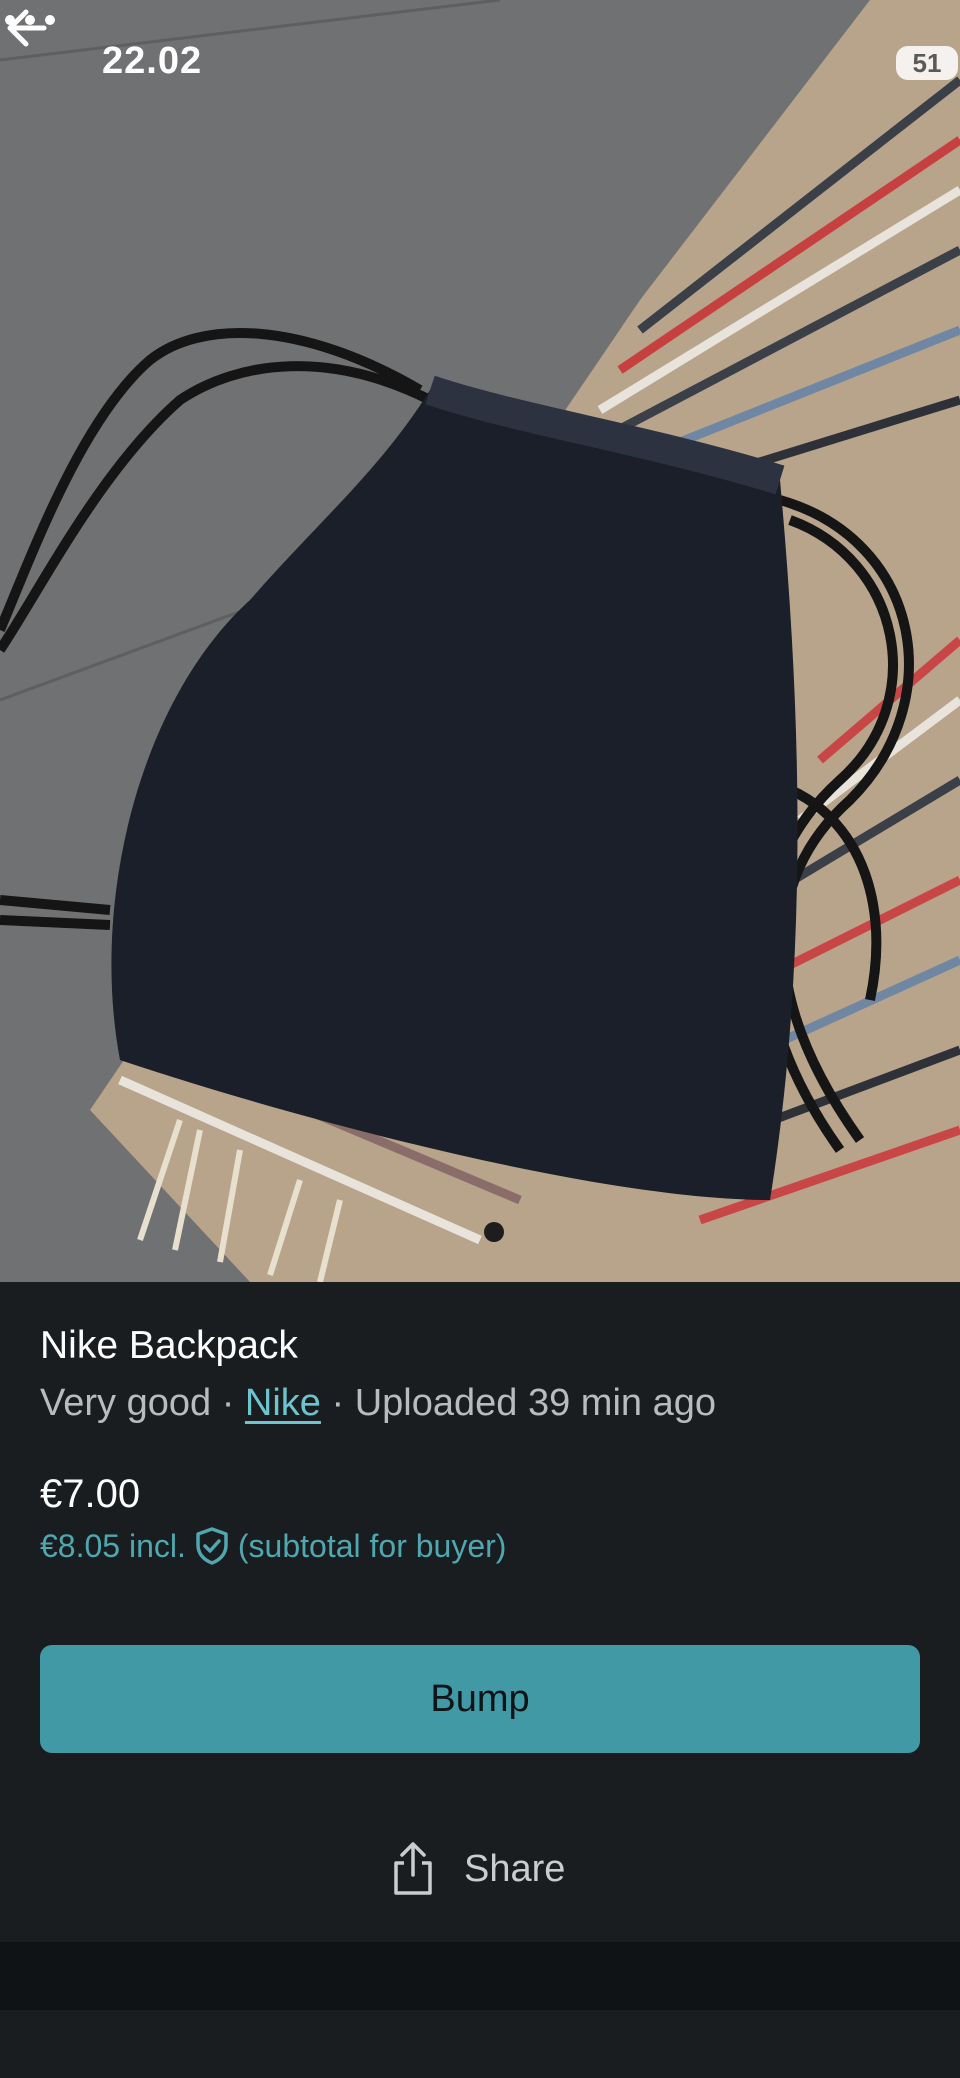 This screenshot has height=2078, width=960. Describe the element at coordinates (372, 1545) in the screenshot. I see `buyer-price-note: (subtotal for buyer)` at that location.